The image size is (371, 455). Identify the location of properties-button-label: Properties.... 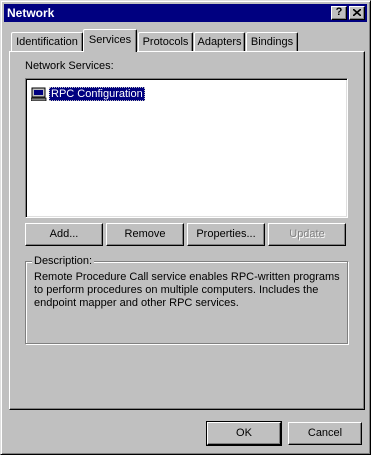
(226, 234).